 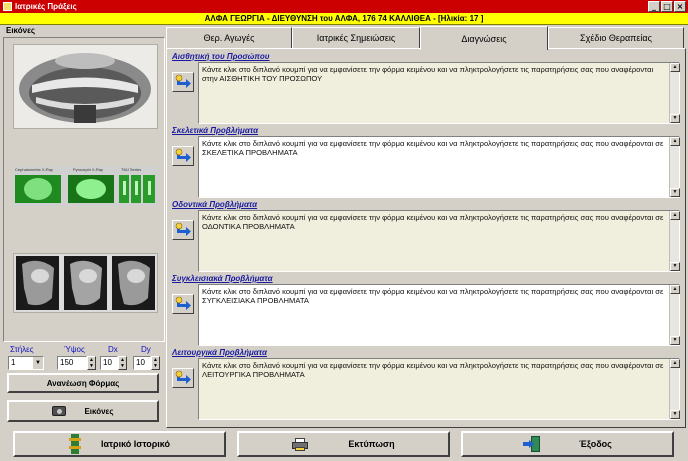 I want to click on printer-icon, so click(x=300, y=444).